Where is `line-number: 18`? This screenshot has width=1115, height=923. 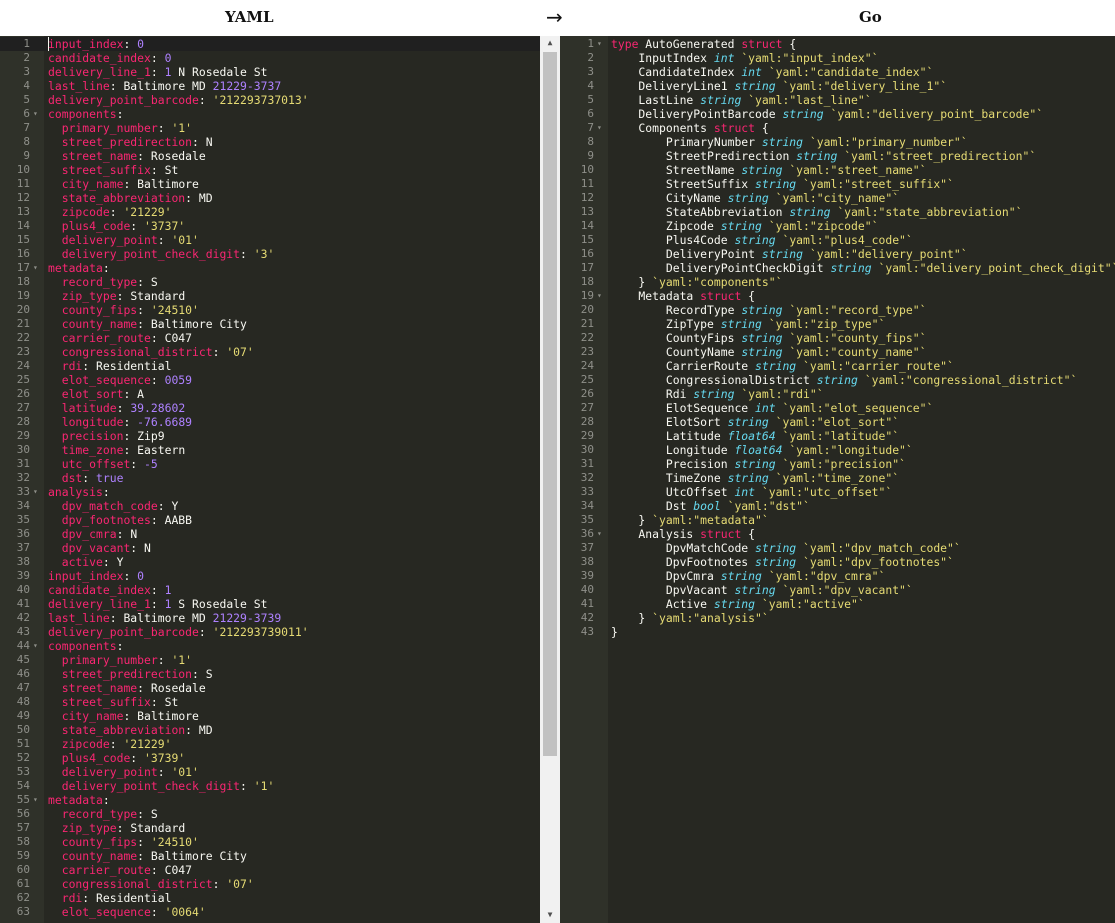
line-number: 18 is located at coordinates (23, 281).